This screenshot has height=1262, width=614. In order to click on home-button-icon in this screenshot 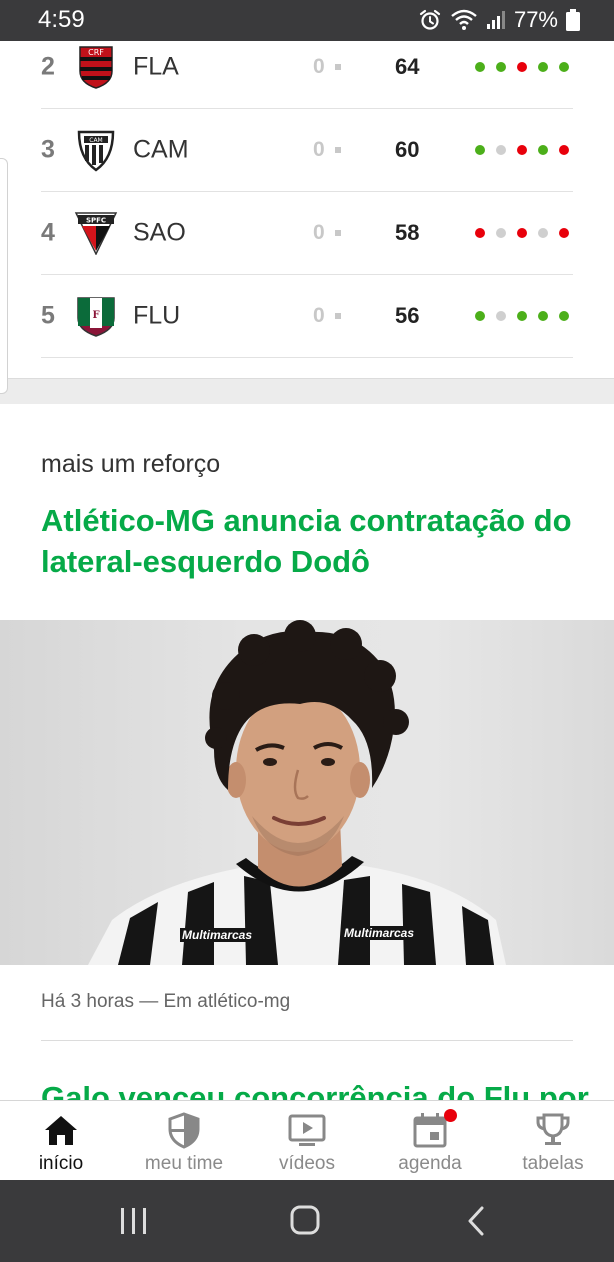, I will do `click(305, 1221)`.